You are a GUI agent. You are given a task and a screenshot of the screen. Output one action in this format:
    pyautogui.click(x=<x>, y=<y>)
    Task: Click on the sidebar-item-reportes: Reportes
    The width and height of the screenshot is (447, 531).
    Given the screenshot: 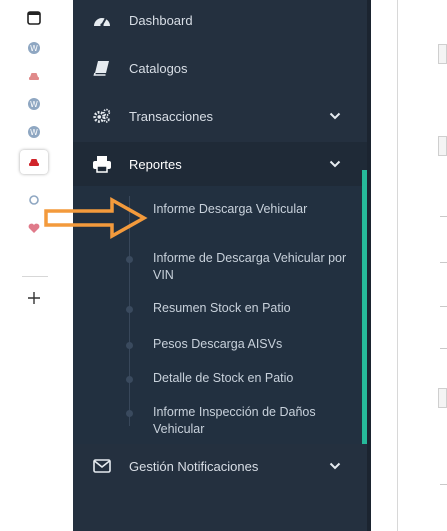 What is the action you would take?
    pyautogui.click(x=221, y=164)
    